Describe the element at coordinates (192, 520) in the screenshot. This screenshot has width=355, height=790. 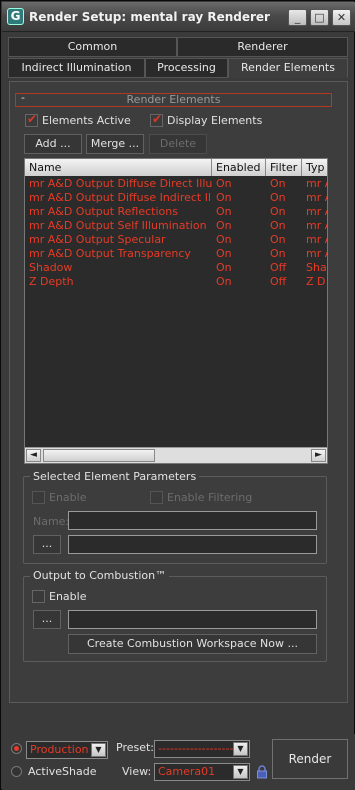
I see `name-field` at that location.